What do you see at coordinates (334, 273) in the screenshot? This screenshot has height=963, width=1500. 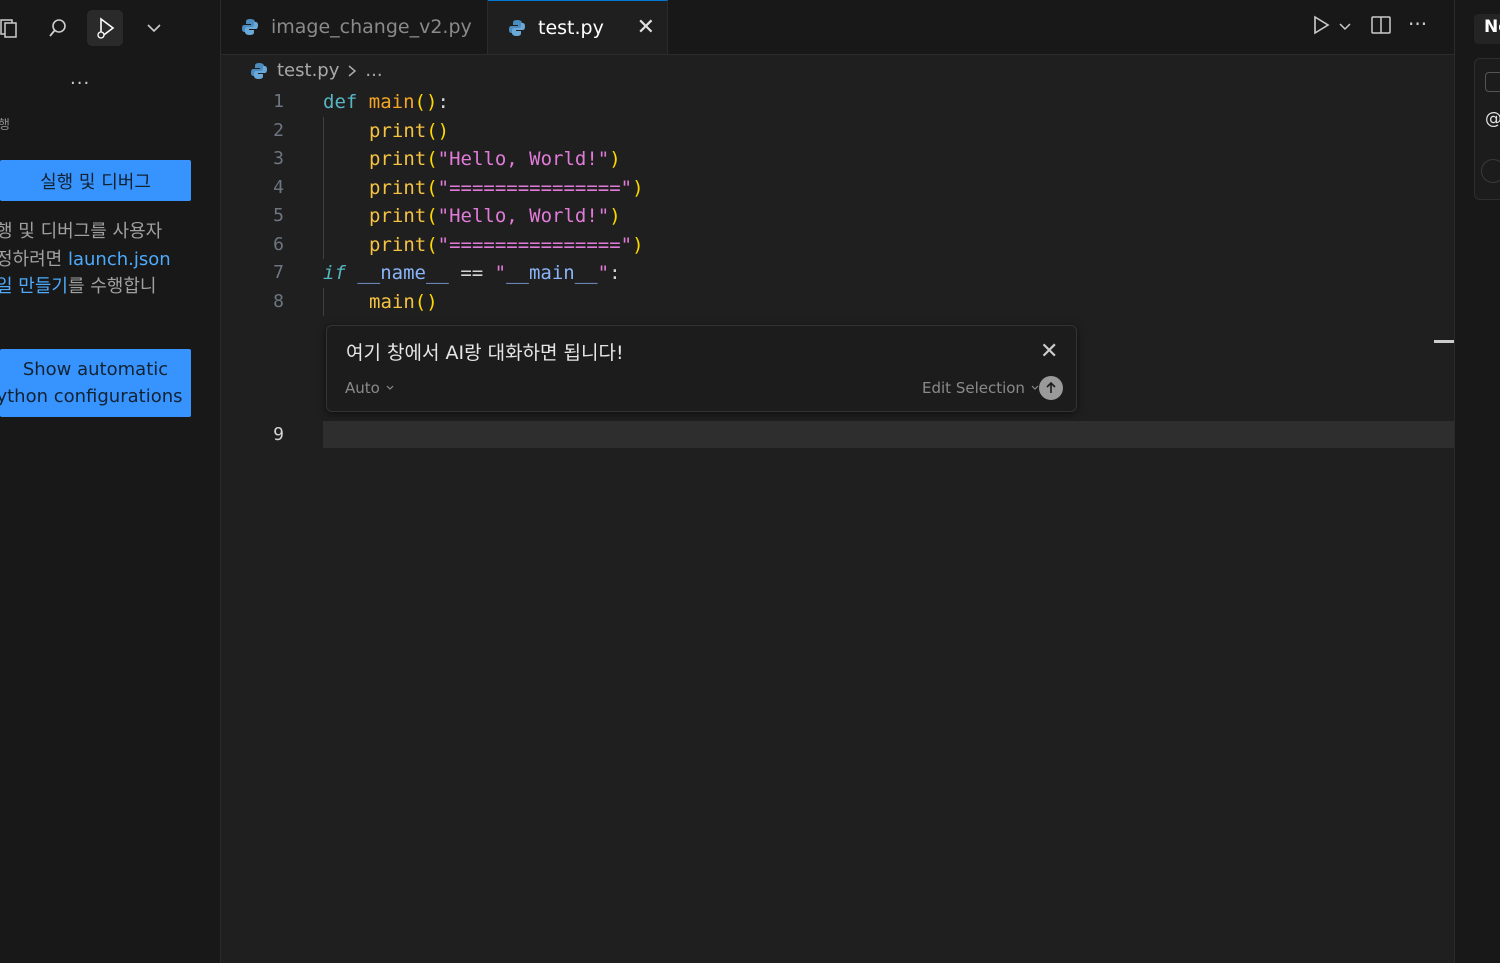 I see `keyword-if: if` at bounding box center [334, 273].